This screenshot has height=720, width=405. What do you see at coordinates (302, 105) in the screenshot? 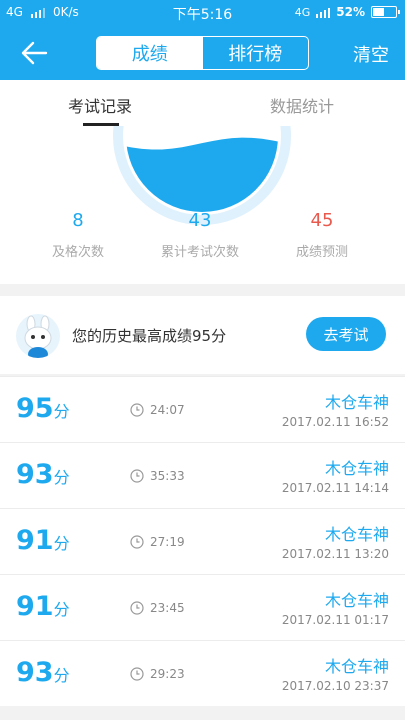
I see `tab-data-statistics: 数据统计` at bounding box center [302, 105].